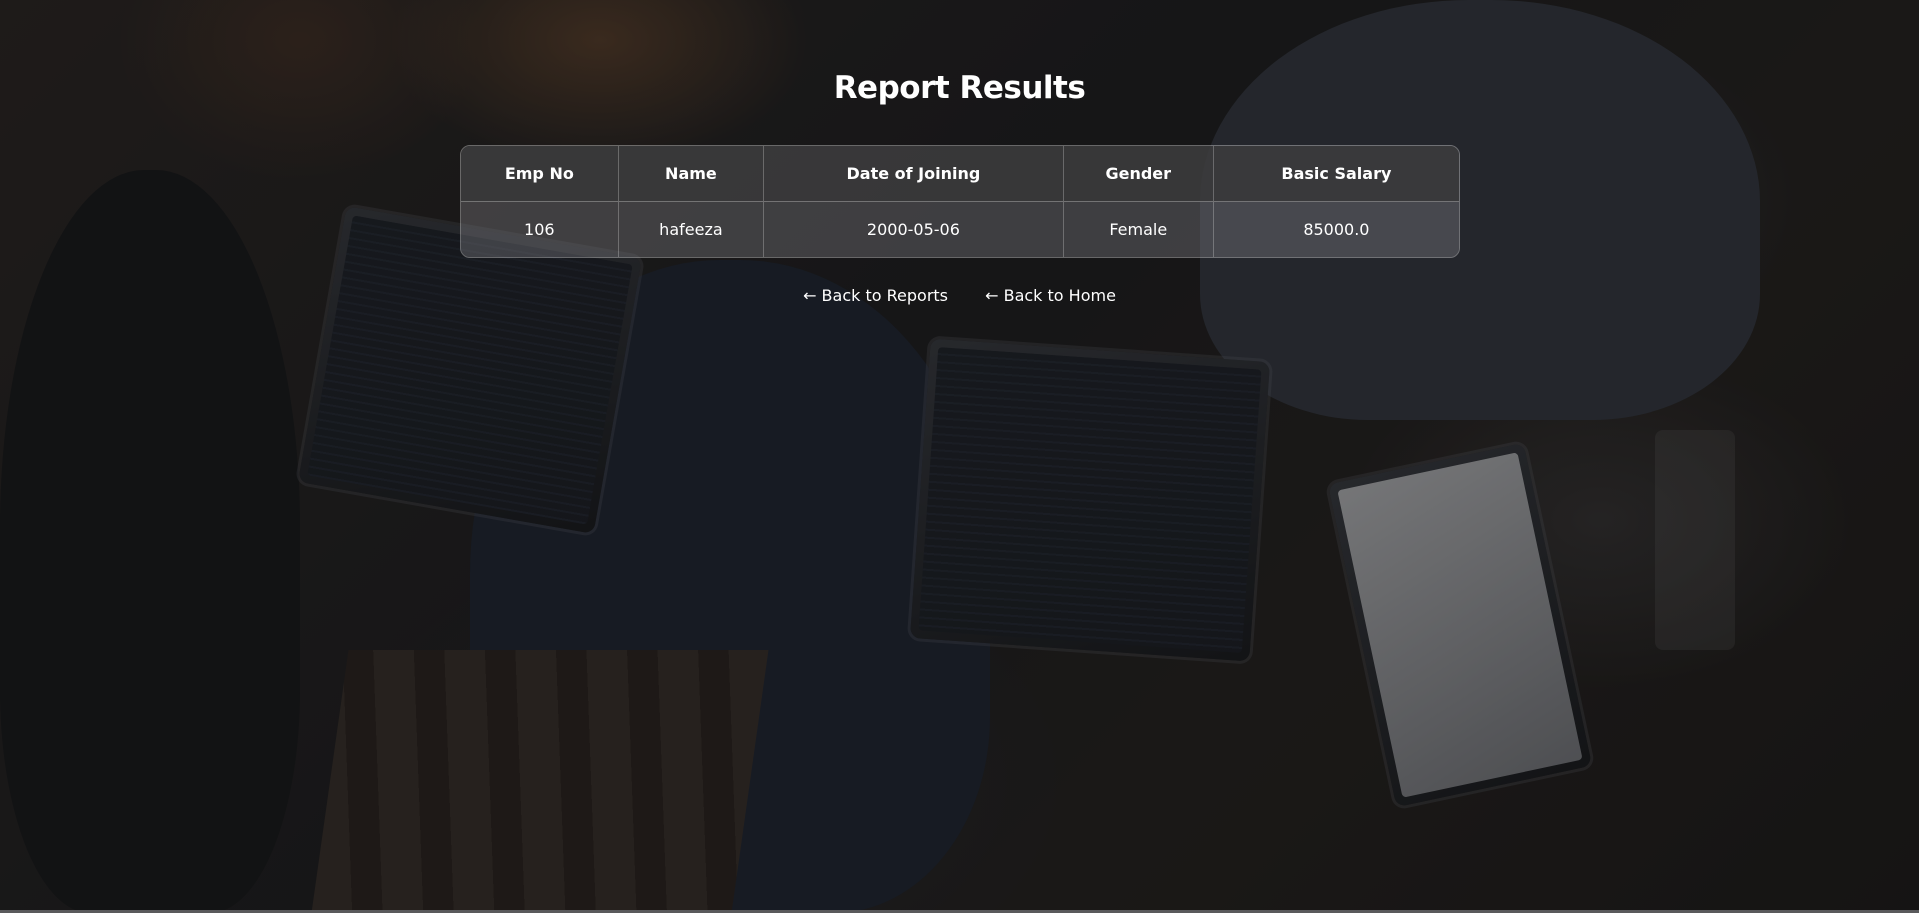  Describe the element at coordinates (691, 174) in the screenshot. I see `column-header-name: Name` at that location.